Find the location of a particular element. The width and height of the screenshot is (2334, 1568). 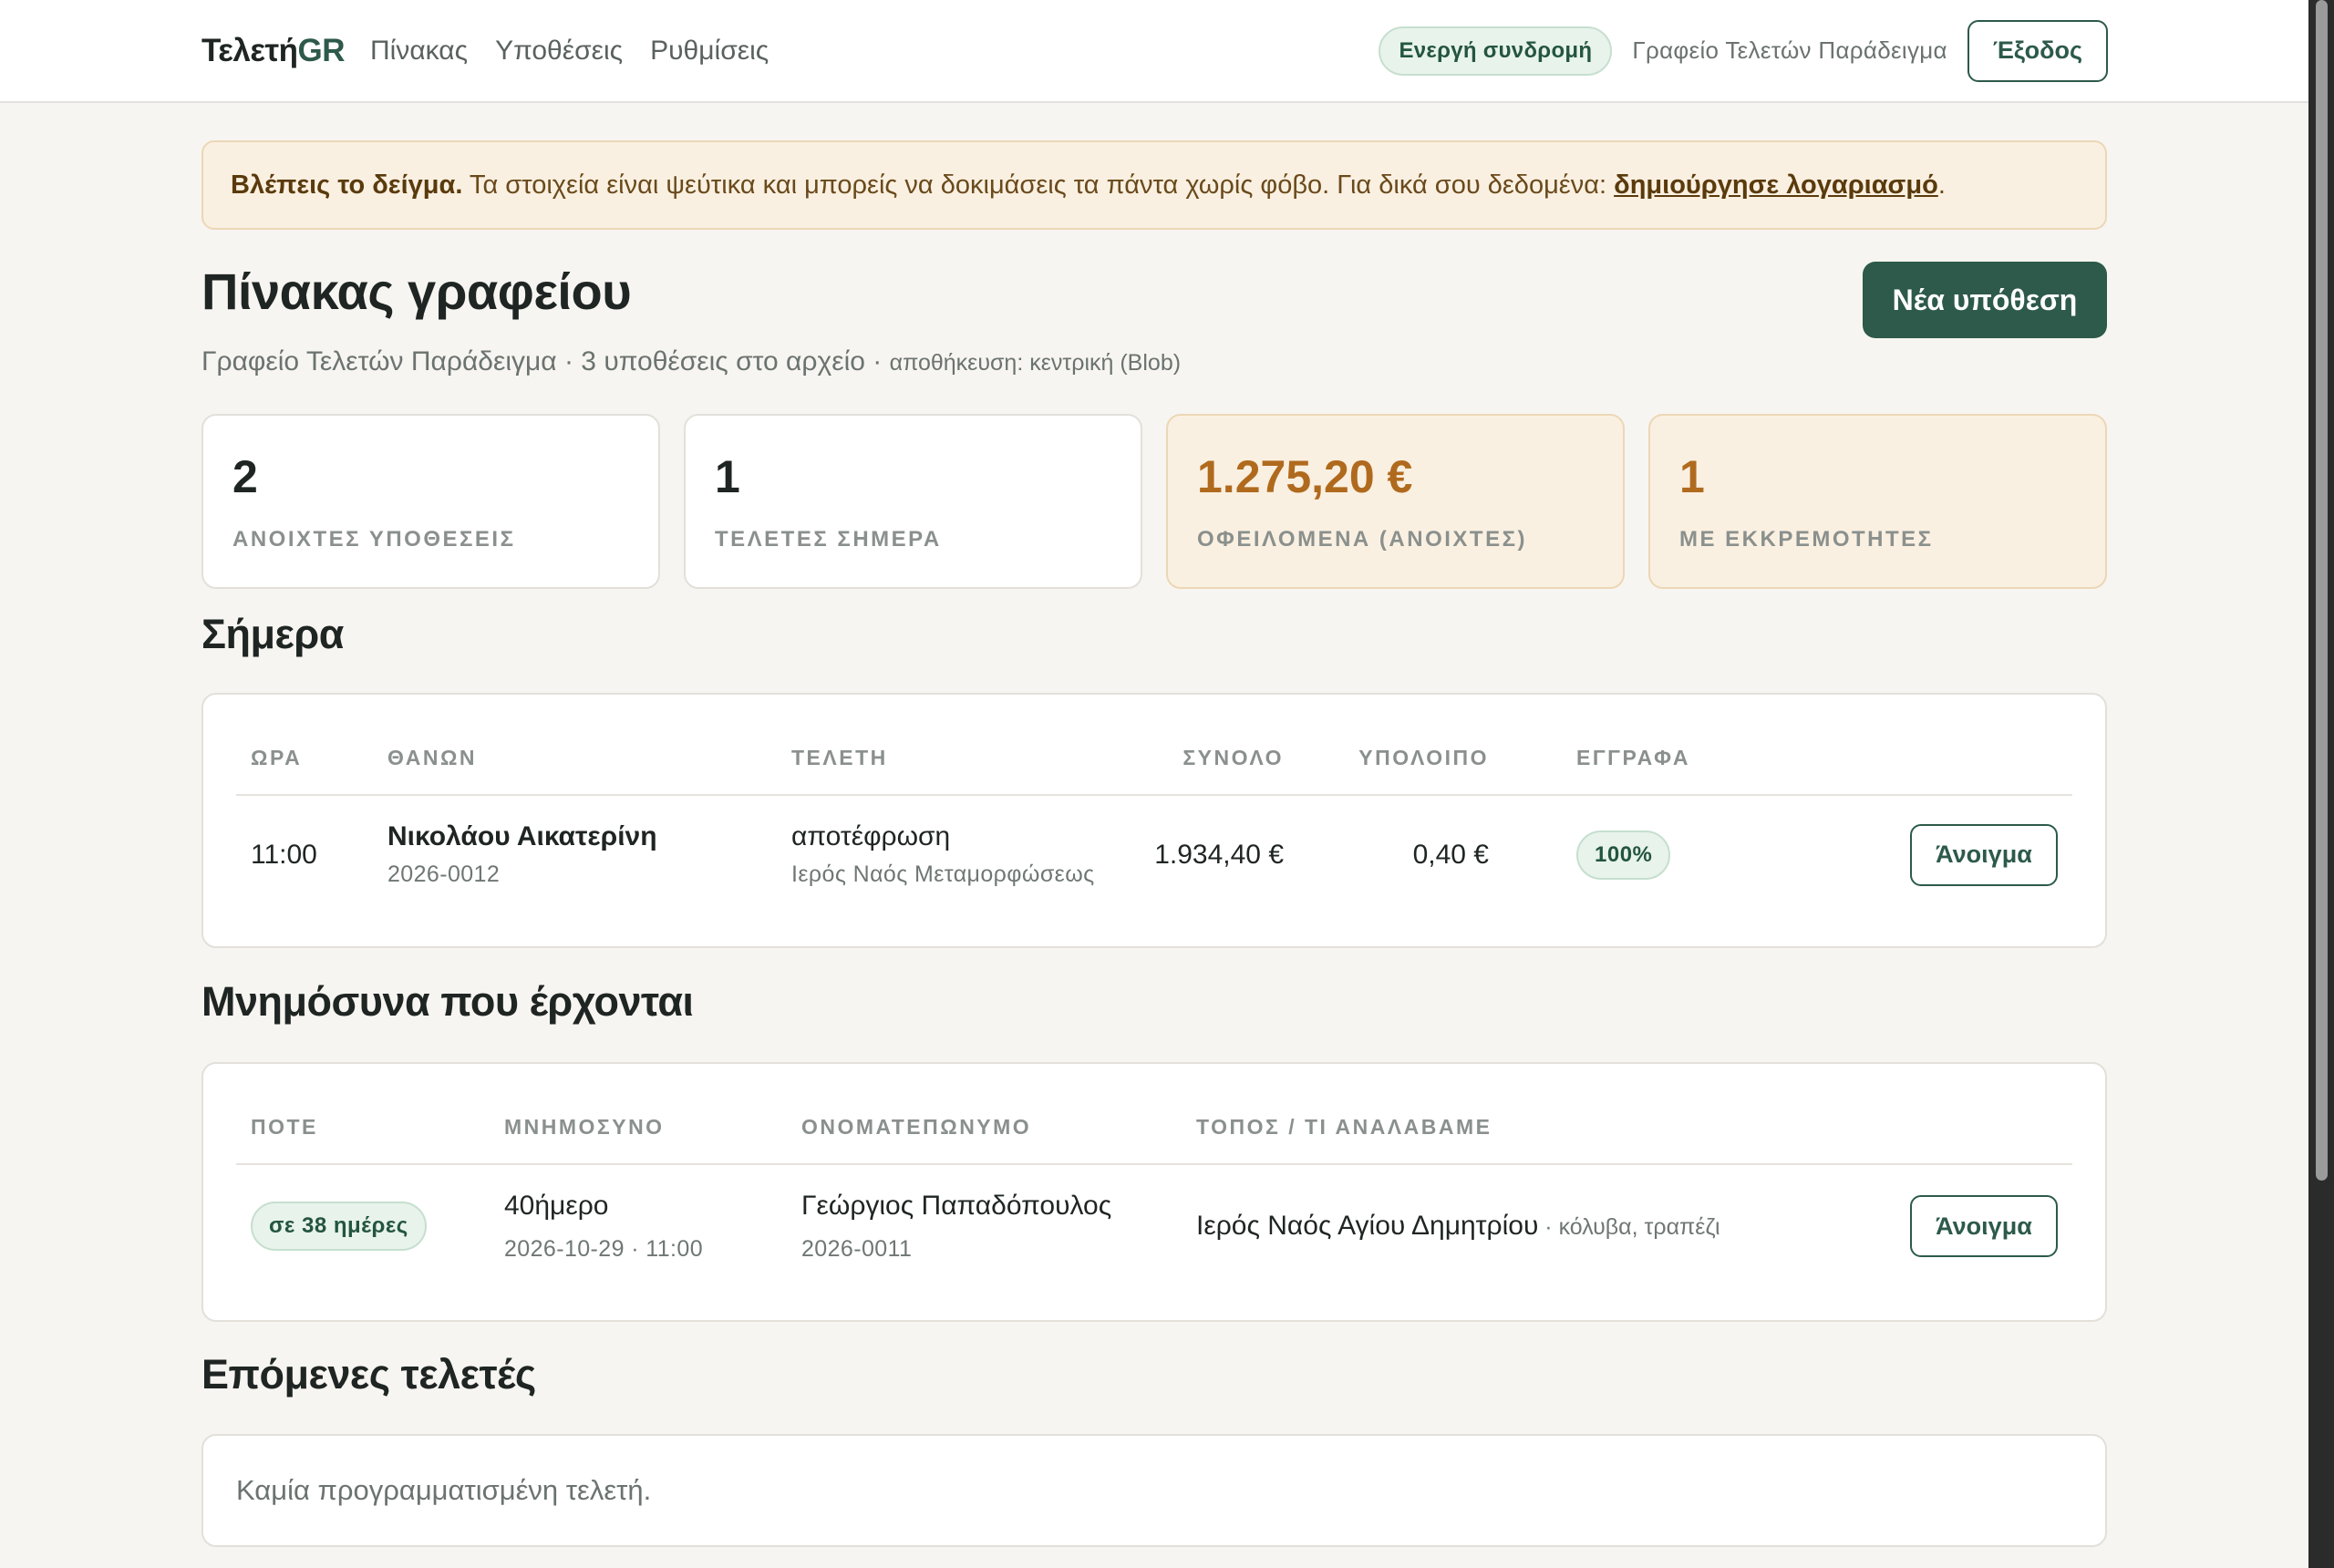

memorial-datetime: 2026-10-29 · 11:00 is located at coordinates (604, 1248).